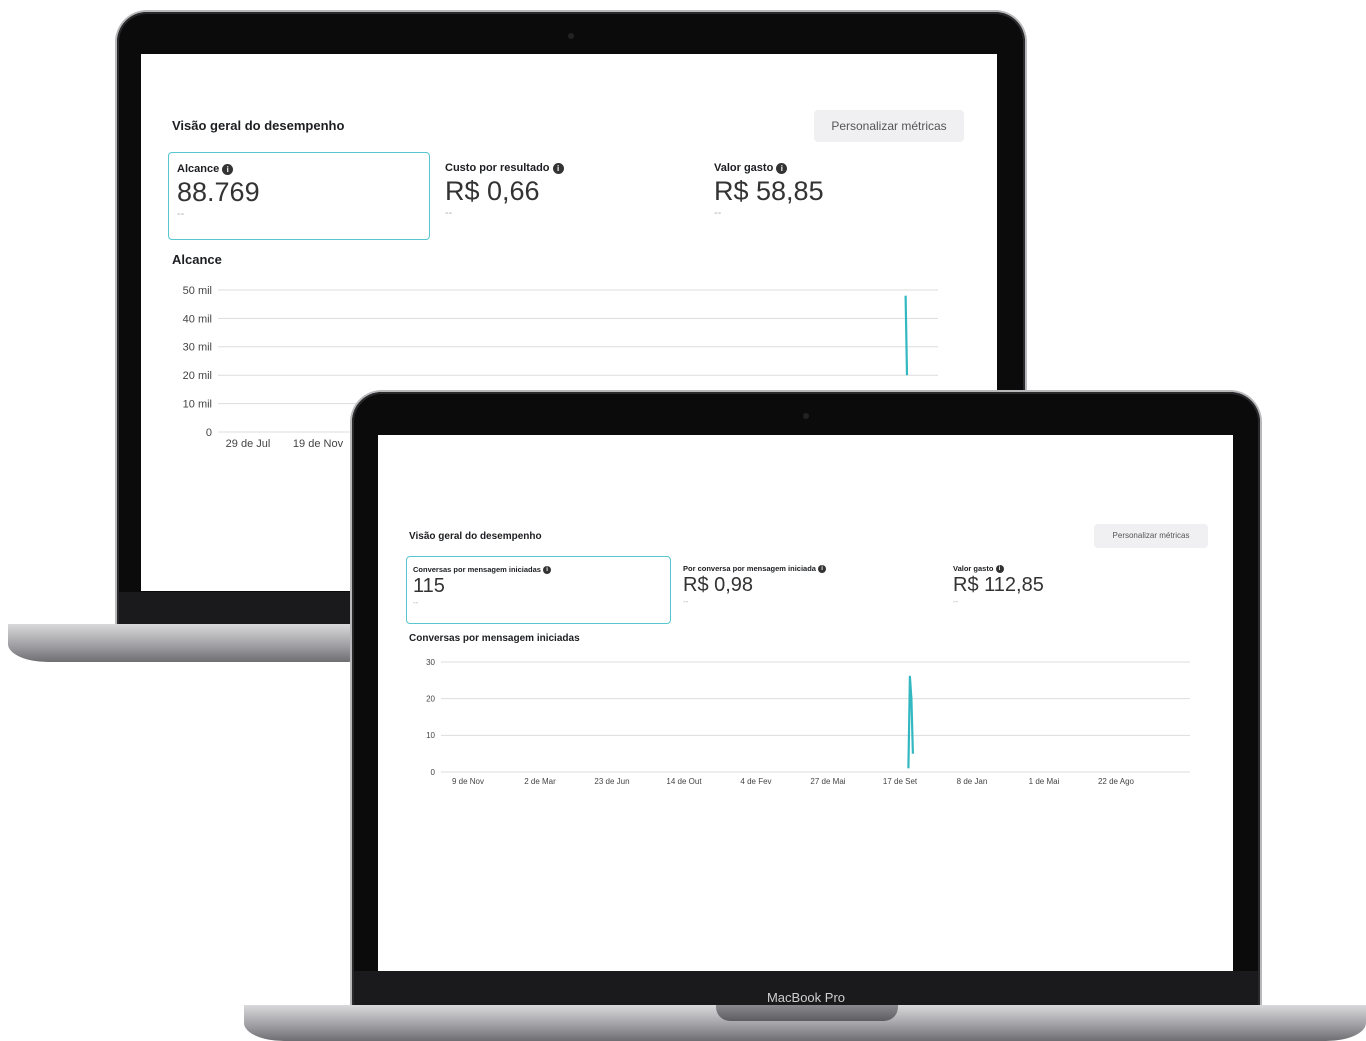  What do you see at coordinates (769, 191) in the screenshot?
I see `metric-value: R$ 58,85` at bounding box center [769, 191].